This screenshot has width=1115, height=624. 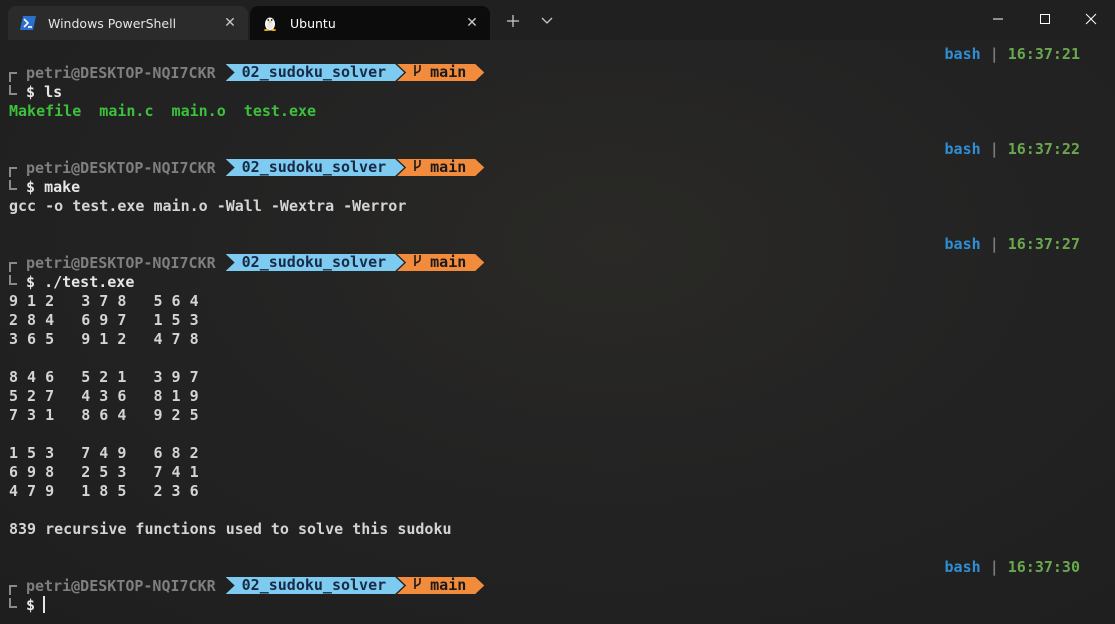 I want to click on right-prompt: bash | 16:37:22, so click(x=1012, y=149).